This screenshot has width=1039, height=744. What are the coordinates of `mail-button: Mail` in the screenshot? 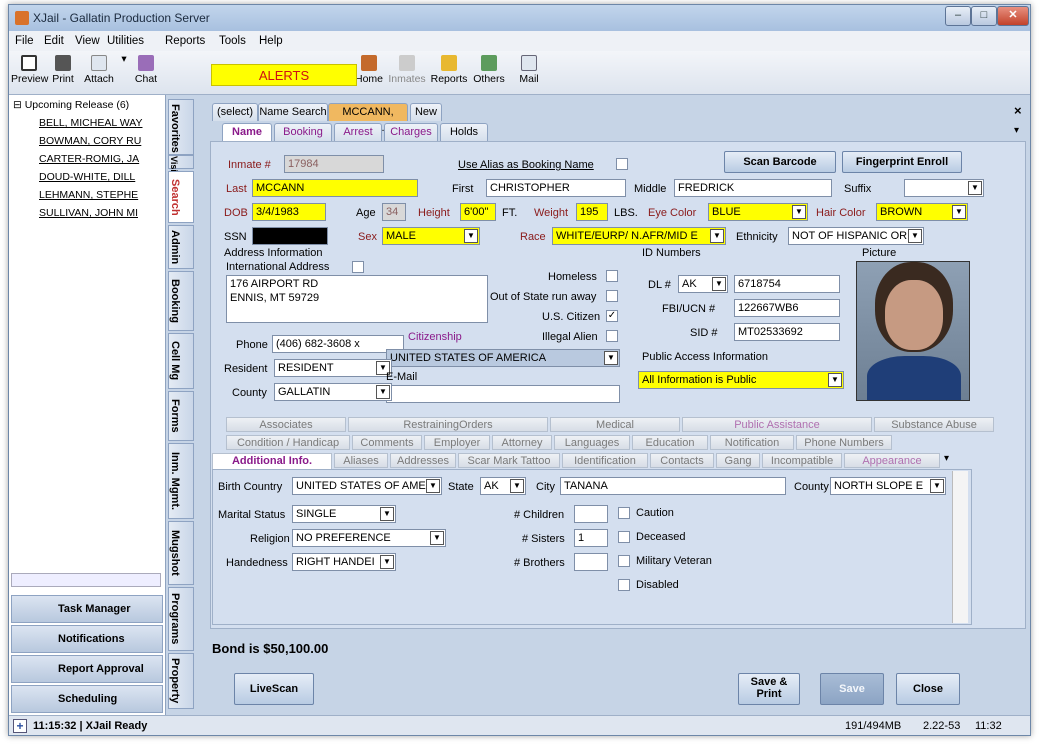 It's located at (529, 69).